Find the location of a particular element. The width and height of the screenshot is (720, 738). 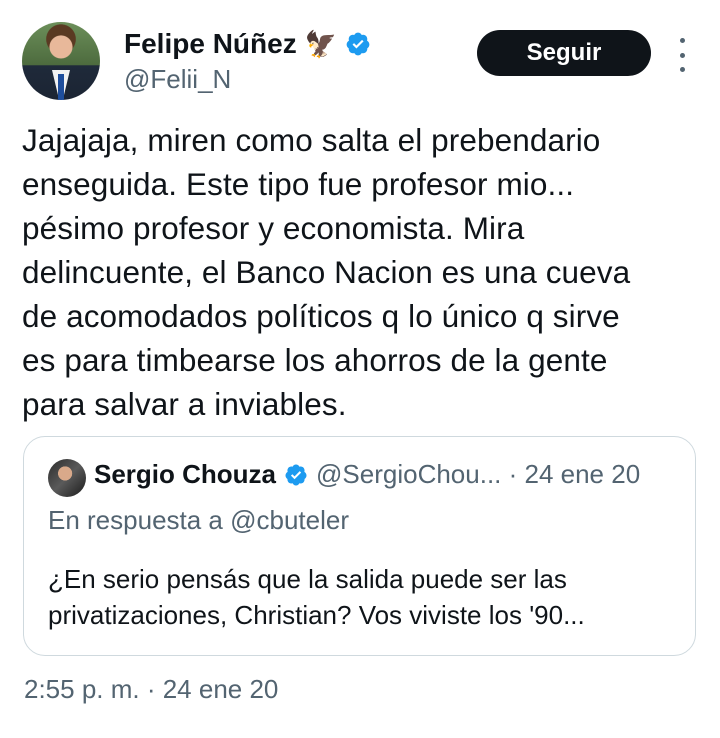

author-name: Felipe Núñez is located at coordinates (210, 44).